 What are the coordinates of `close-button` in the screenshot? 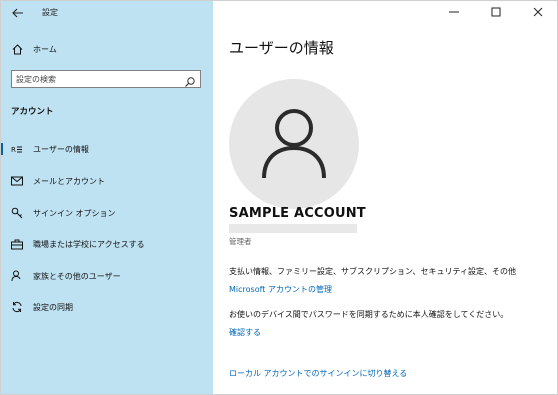 It's located at (538, 12).